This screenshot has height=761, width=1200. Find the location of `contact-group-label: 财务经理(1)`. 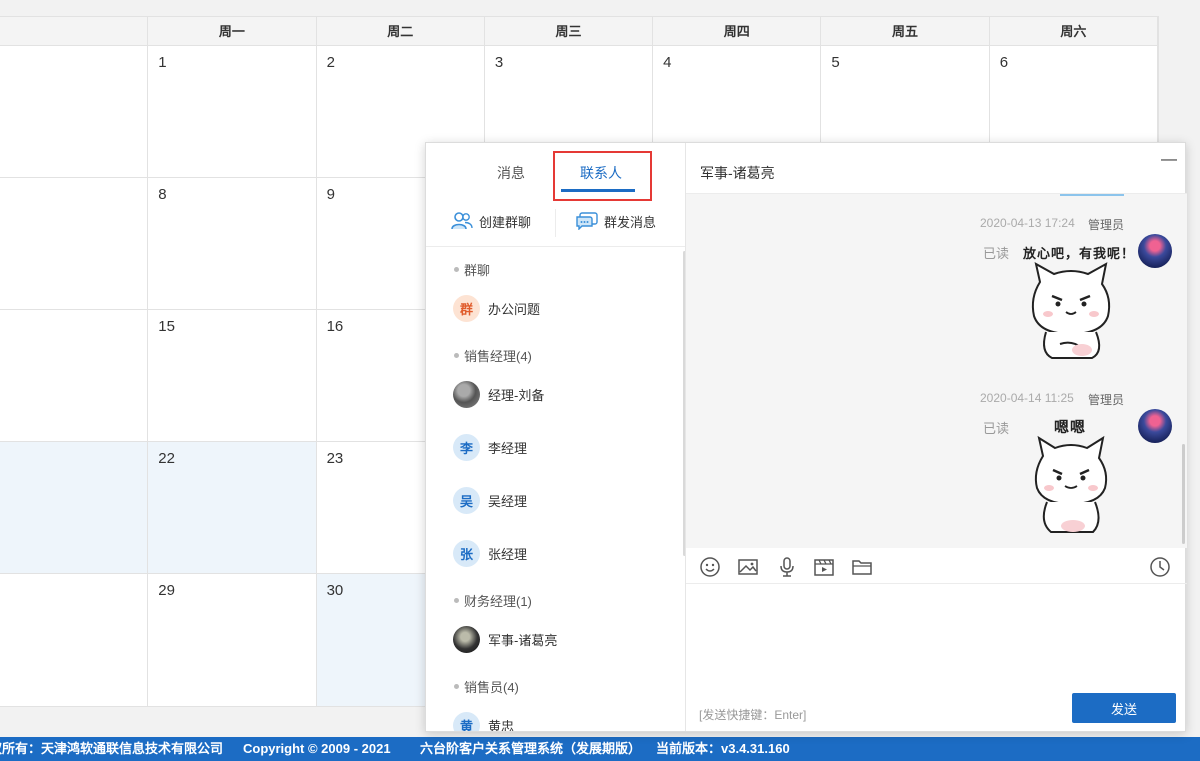

contact-group-label: 财务经理(1) is located at coordinates (493, 600).